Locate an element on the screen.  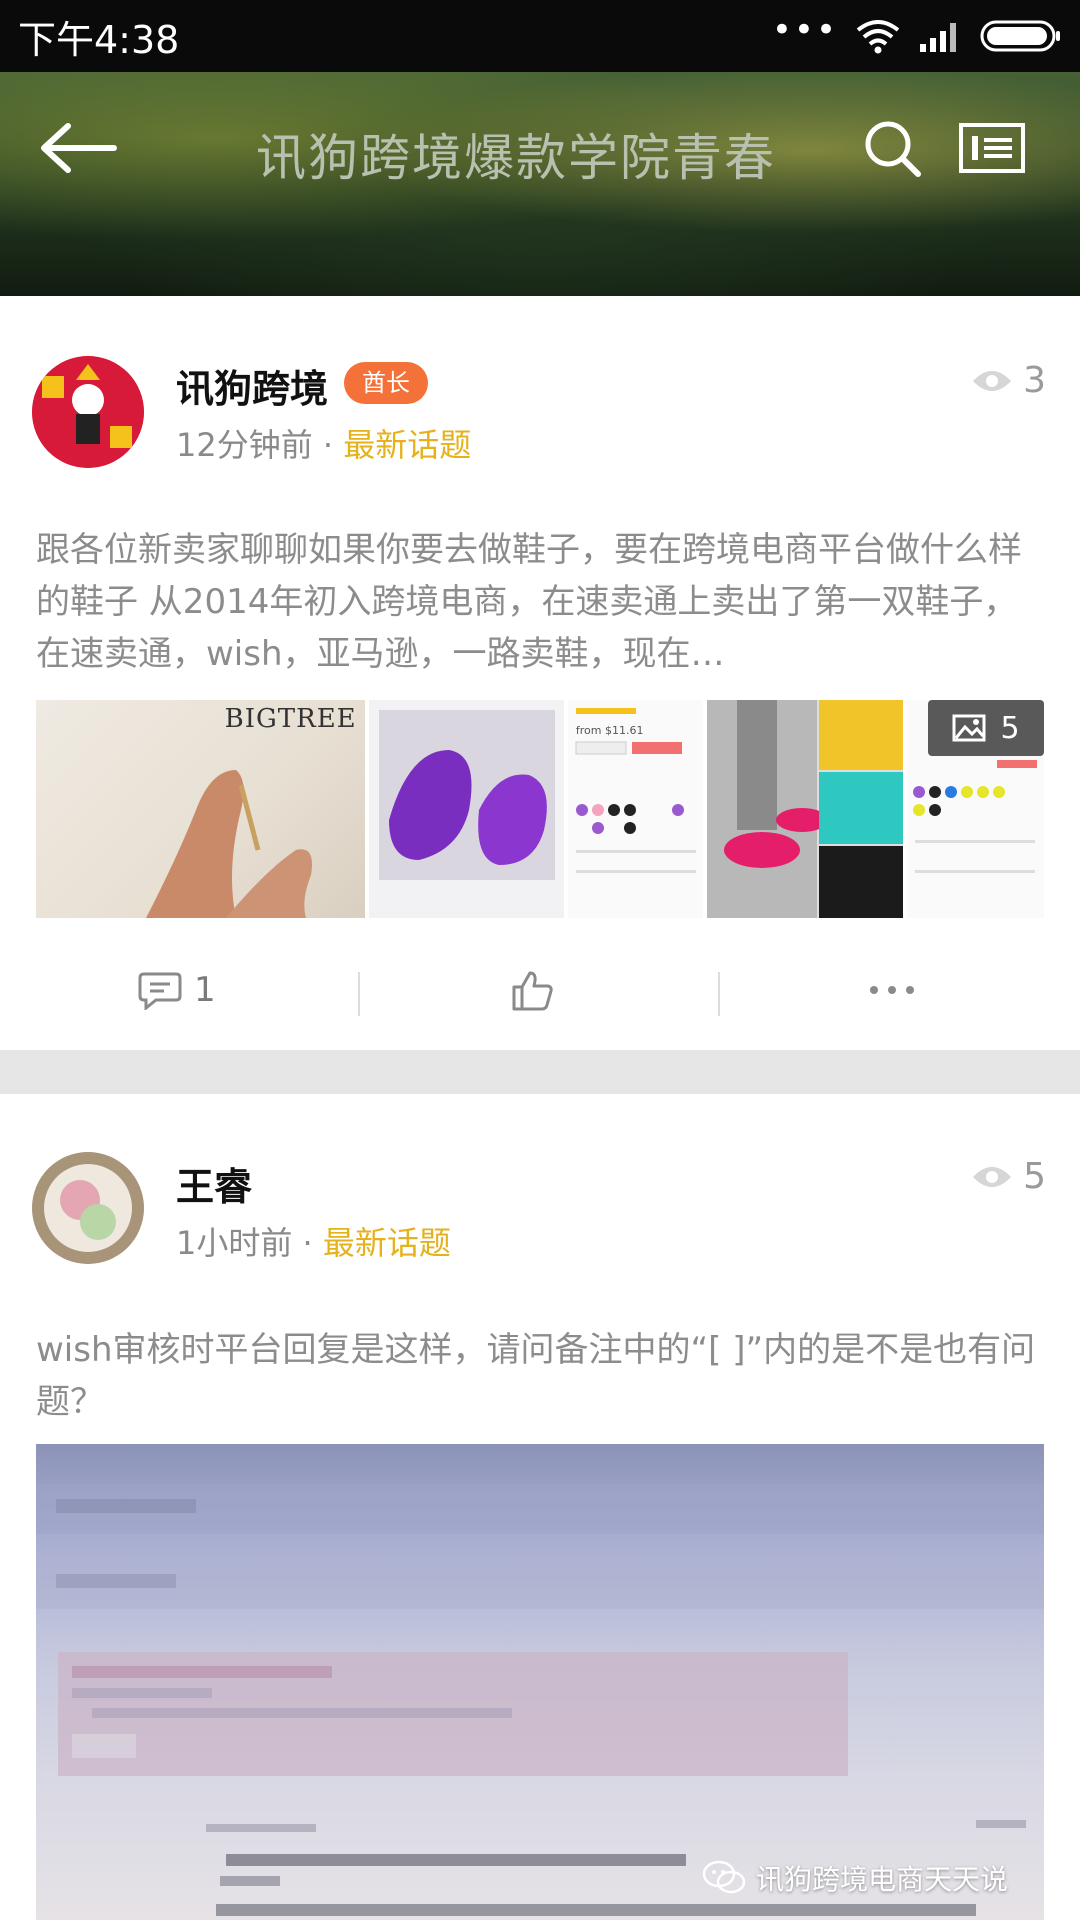
back-arrow-icon is located at coordinates (78, 148).